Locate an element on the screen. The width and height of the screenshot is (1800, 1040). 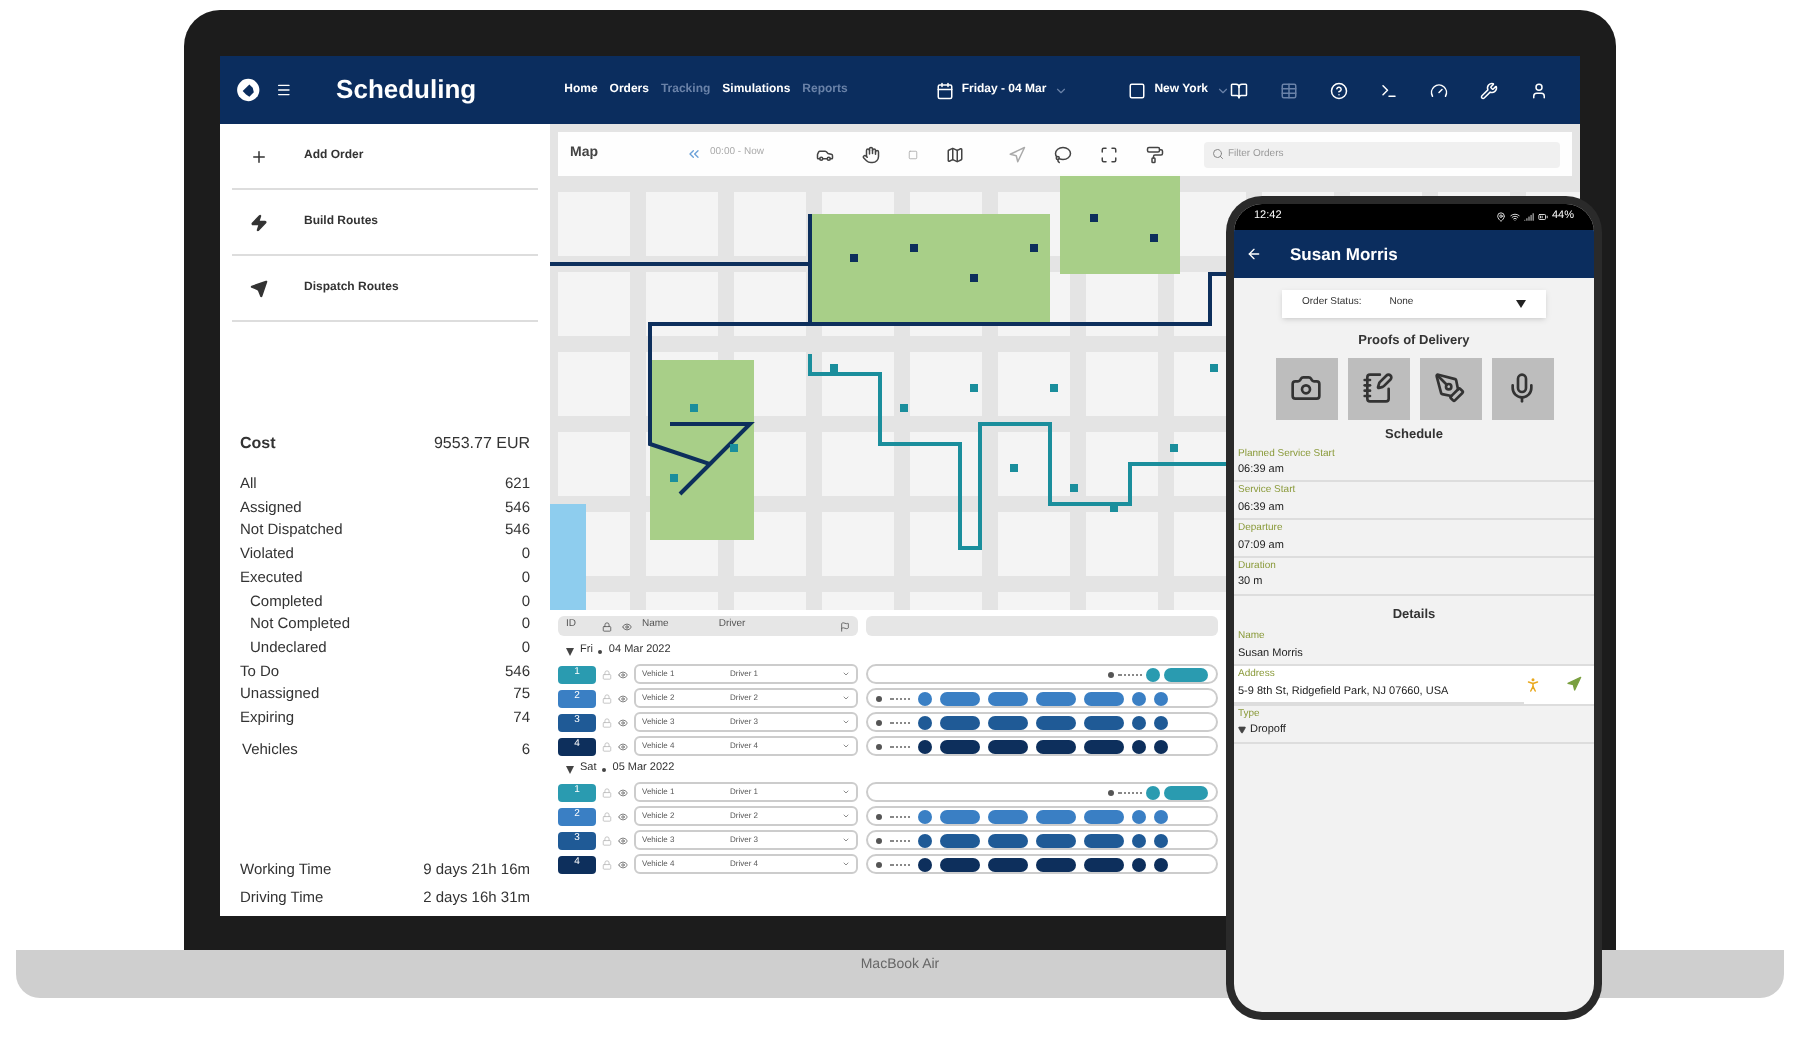
cost-label: Cost is located at coordinates (258, 444).